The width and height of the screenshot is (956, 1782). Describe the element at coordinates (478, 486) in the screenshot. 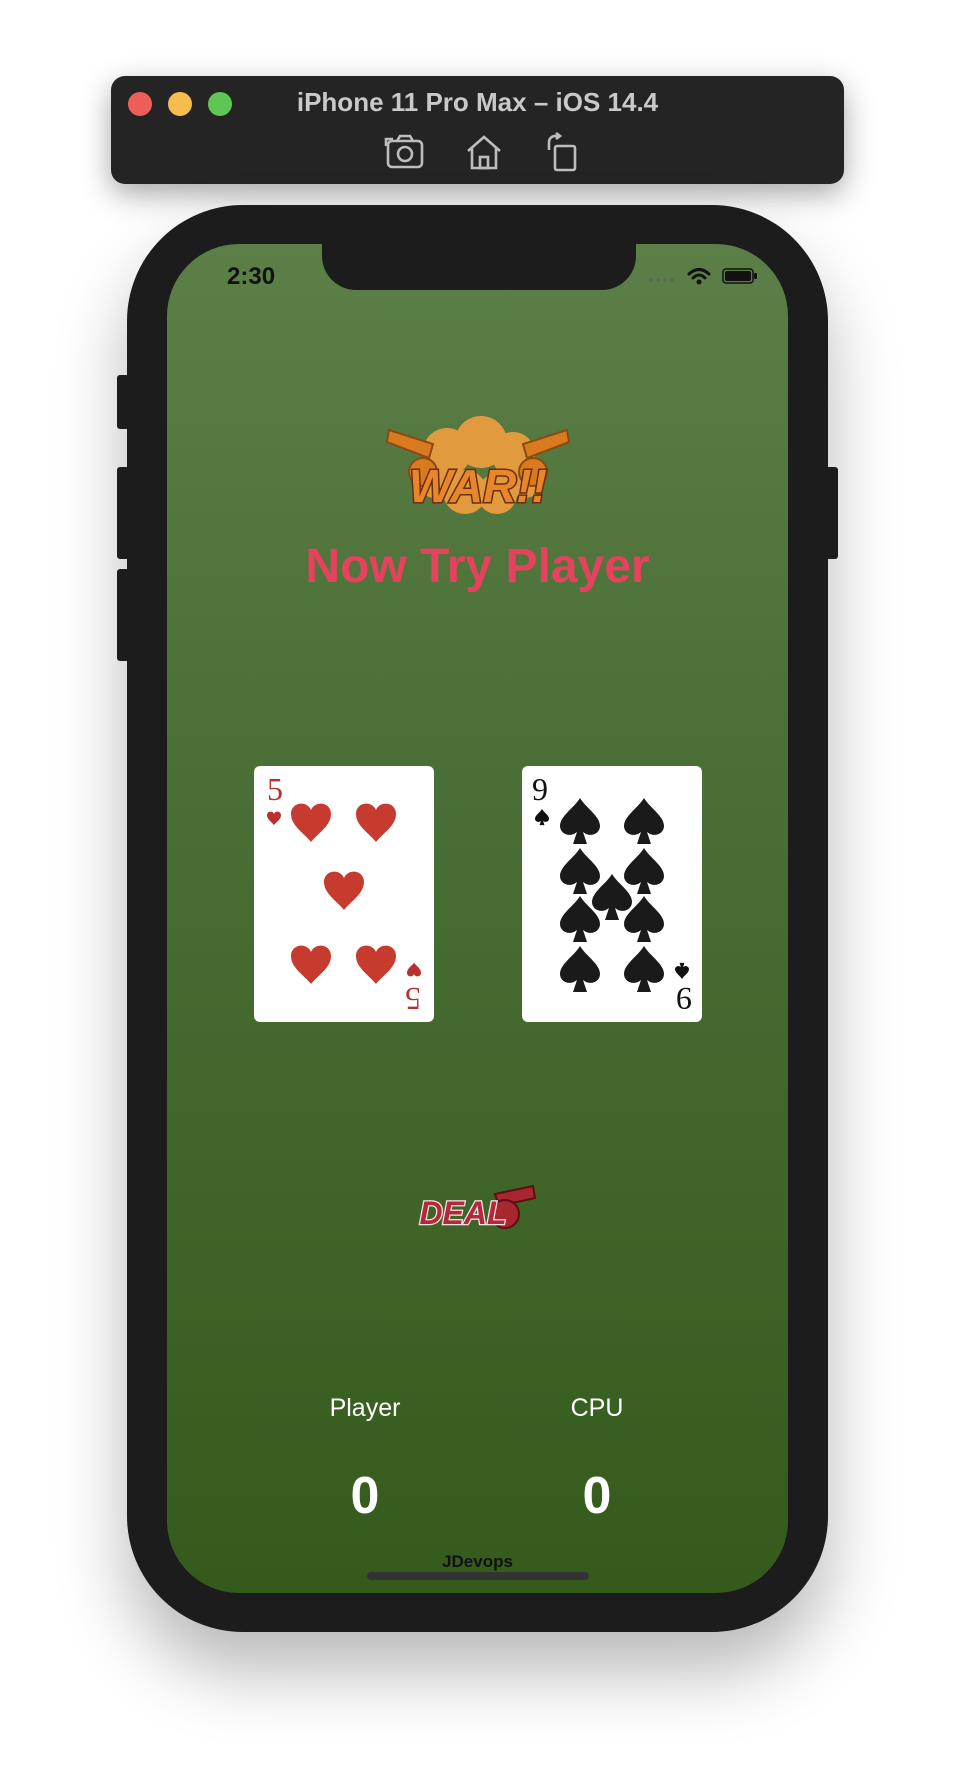

I see `logo-text: WAR!!` at that location.